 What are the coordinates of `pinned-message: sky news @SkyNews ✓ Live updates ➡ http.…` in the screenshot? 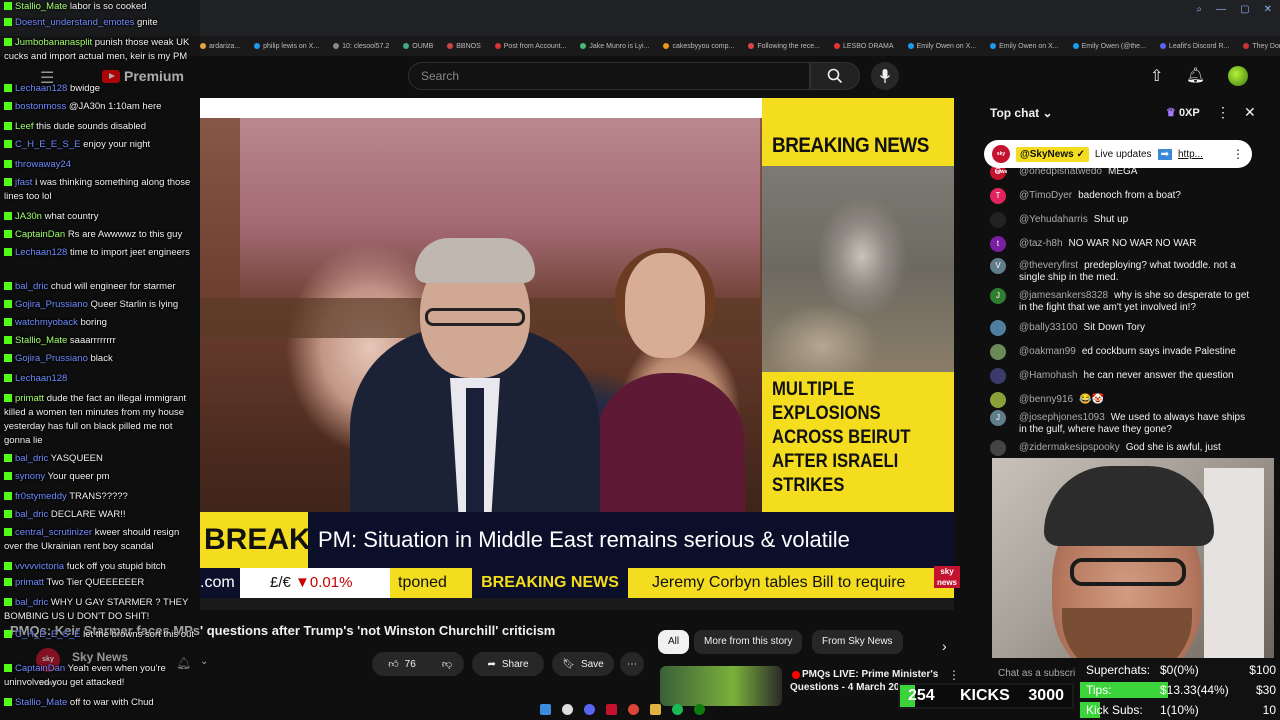 It's located at (1118, 157).